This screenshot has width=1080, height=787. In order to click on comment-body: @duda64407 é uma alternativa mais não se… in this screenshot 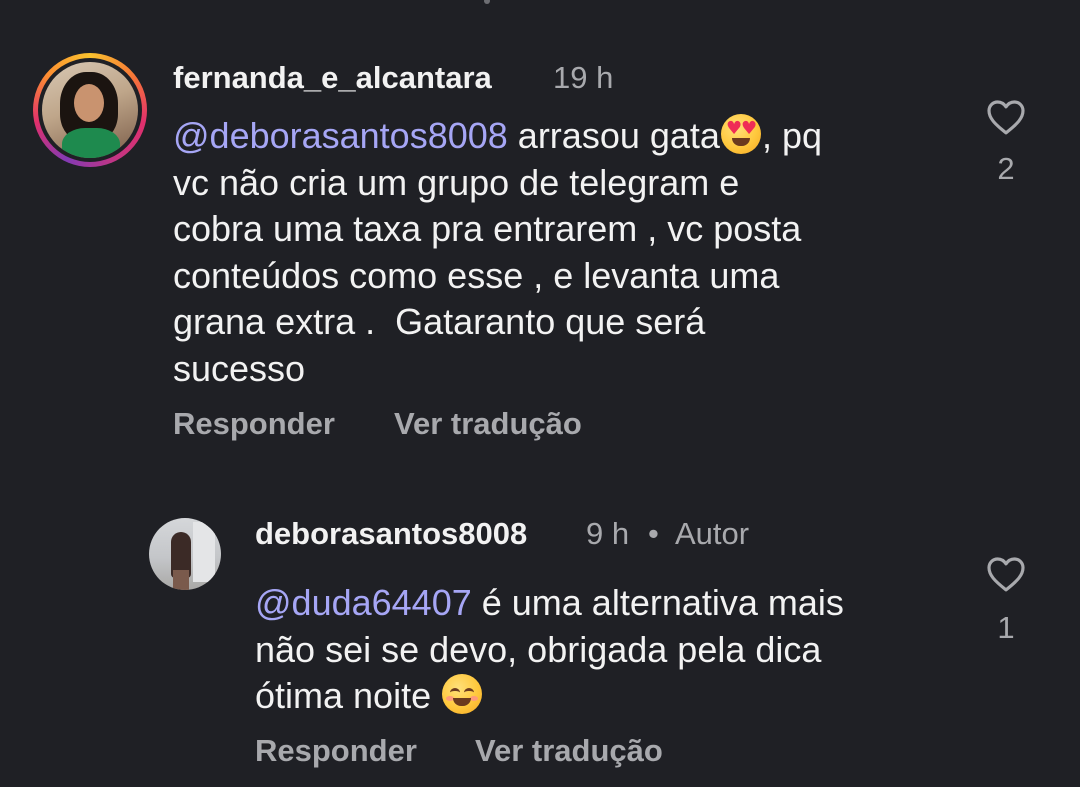, I will do `click(635, 650)`.